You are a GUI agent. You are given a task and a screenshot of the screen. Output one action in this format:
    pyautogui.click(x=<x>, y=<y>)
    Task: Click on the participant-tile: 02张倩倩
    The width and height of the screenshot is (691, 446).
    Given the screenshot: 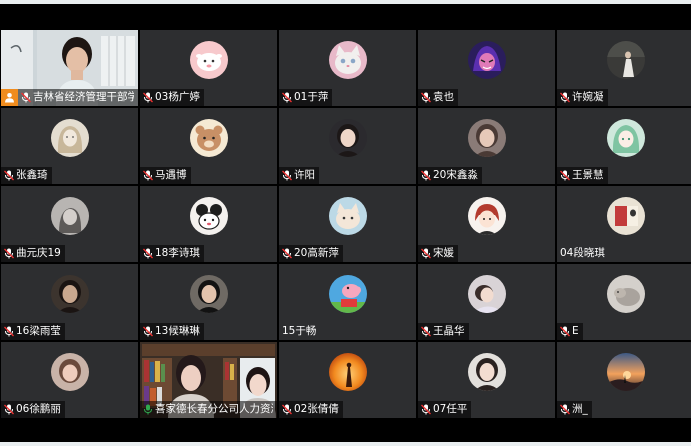 What is the action you would take?
    pyautogui.click(x=347, y=380)
    